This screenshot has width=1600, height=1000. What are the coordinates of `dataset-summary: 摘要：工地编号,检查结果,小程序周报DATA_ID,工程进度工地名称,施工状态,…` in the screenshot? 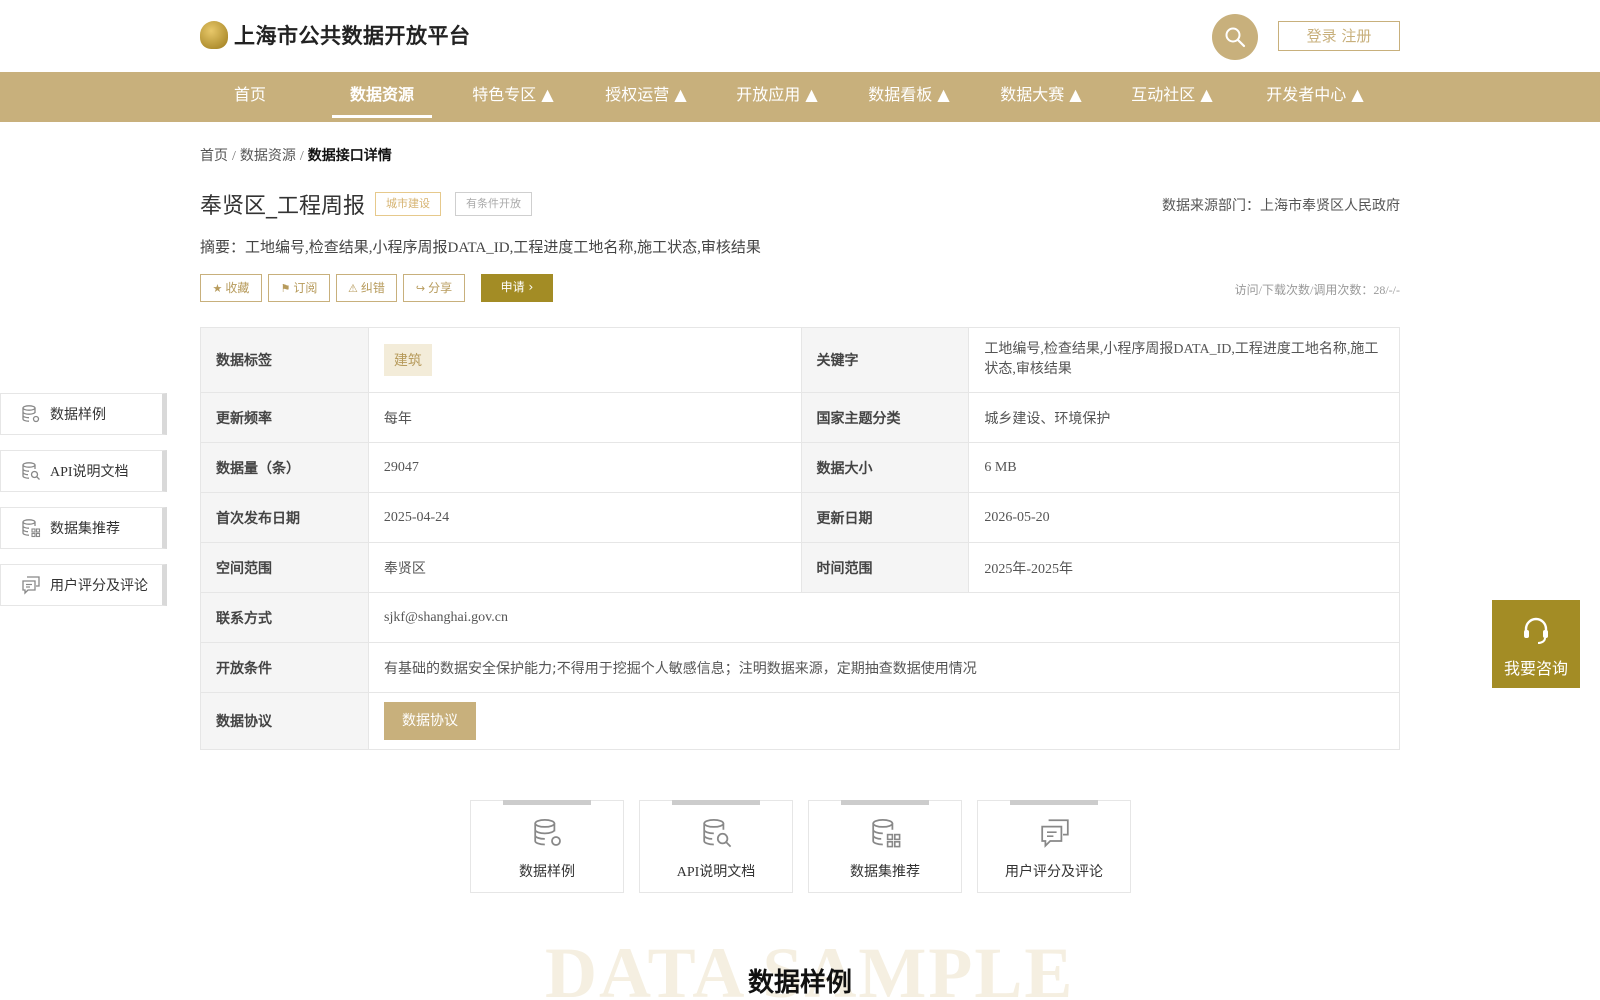 It's located at (480, 248).